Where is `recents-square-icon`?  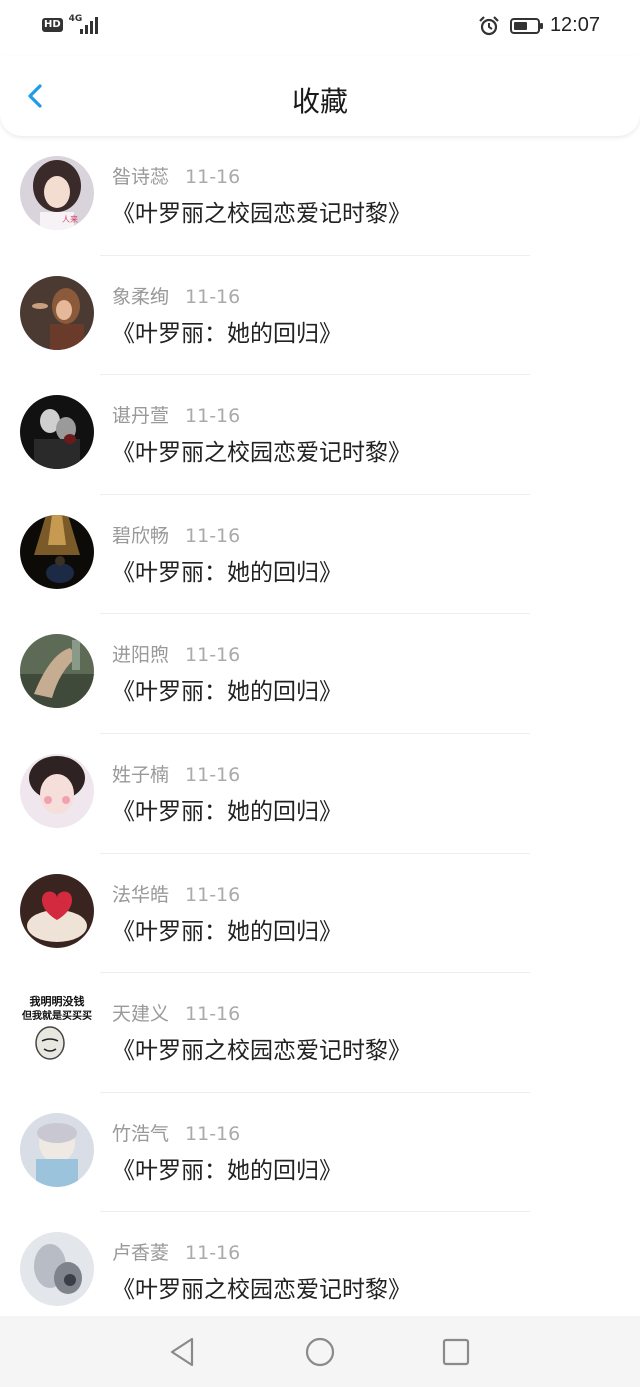 recents-square-icon is located at coordinates (456, 1352).